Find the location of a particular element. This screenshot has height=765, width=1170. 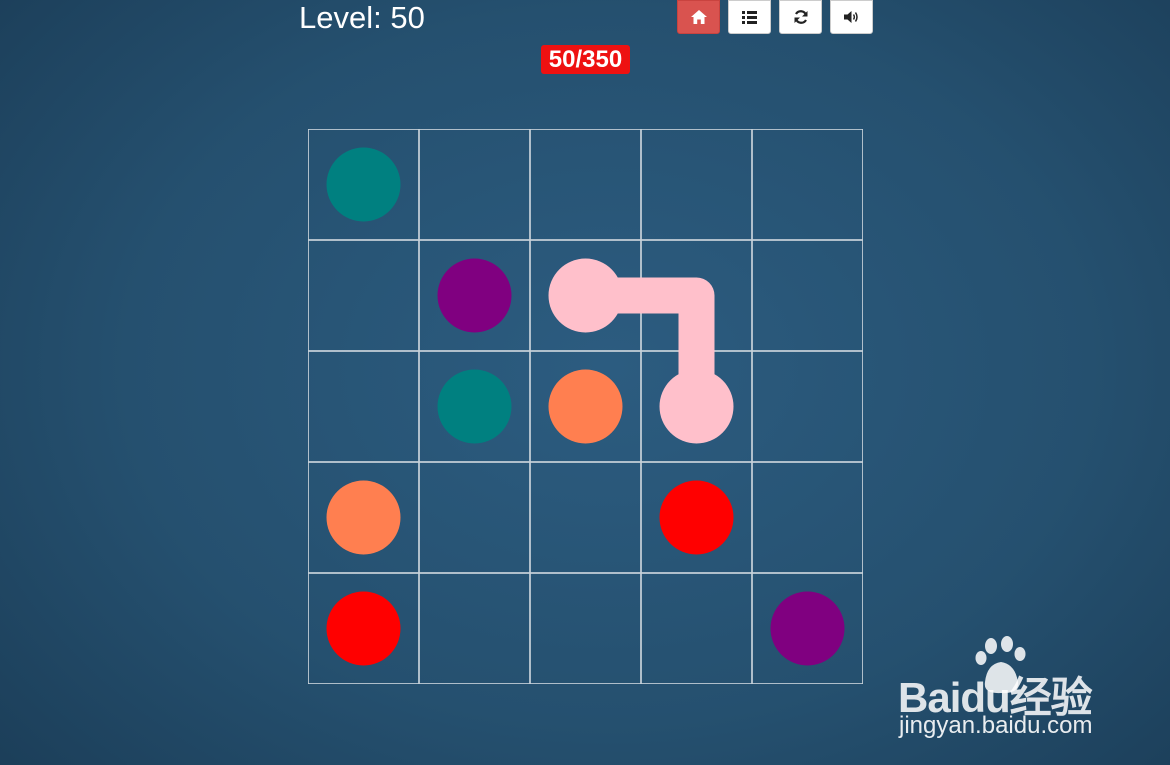

restart-button is located at coordinates (800, 17).